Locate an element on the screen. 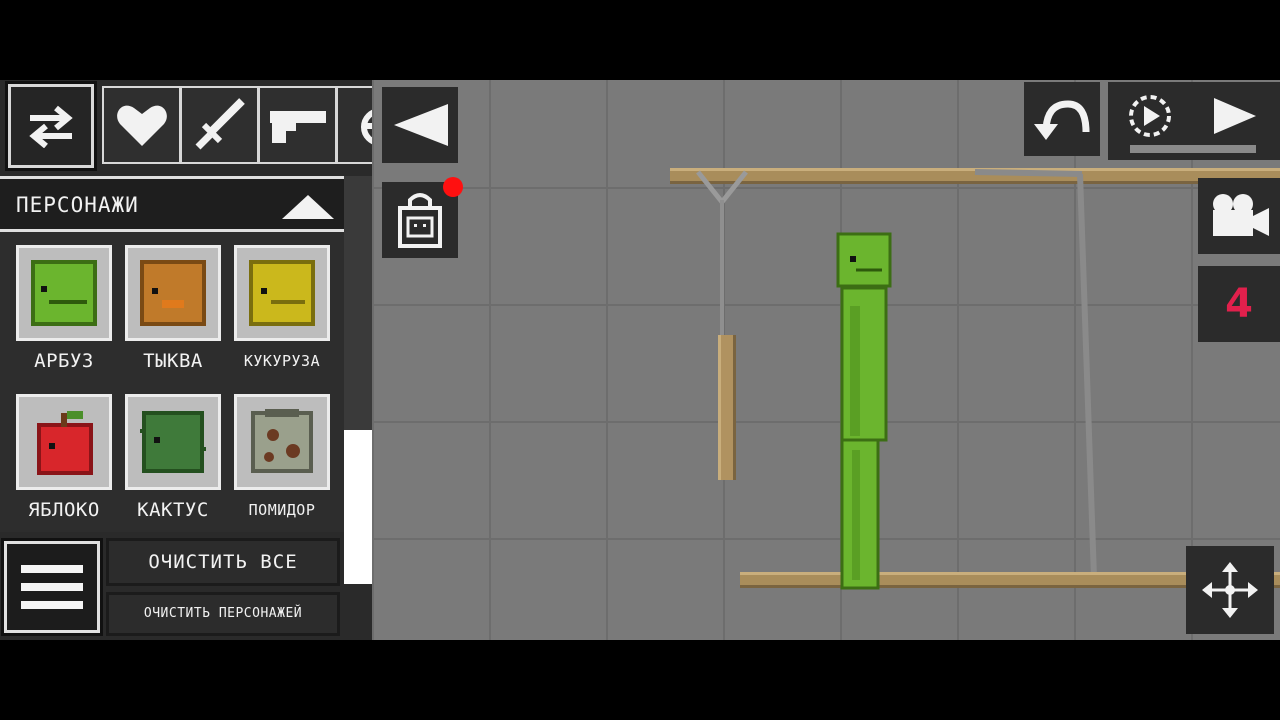  item-pumpkin is located at coordinates (173, 293).